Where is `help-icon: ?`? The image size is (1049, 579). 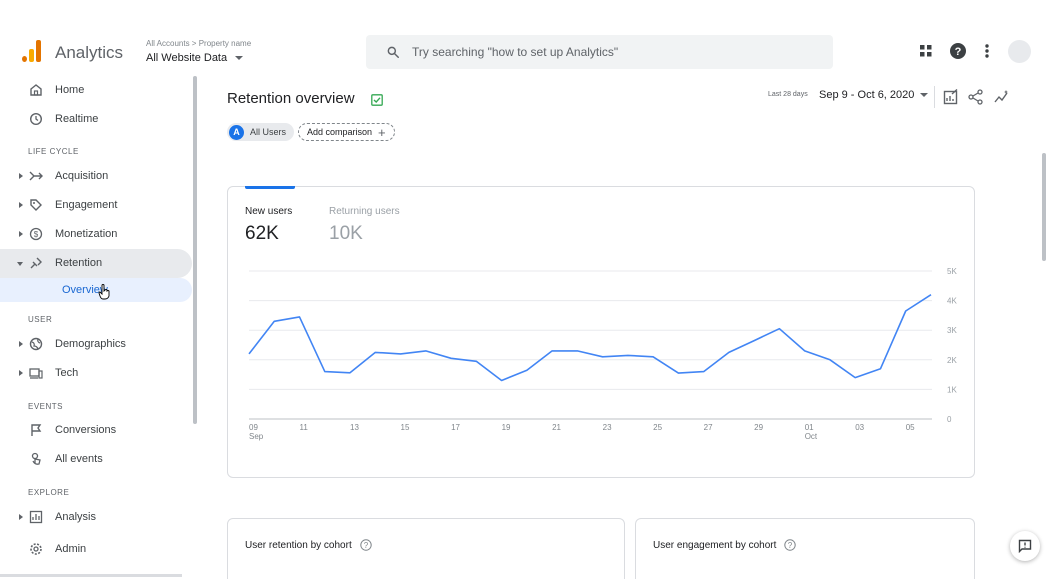 help-icon: ? is located at coordinates (958, 51).